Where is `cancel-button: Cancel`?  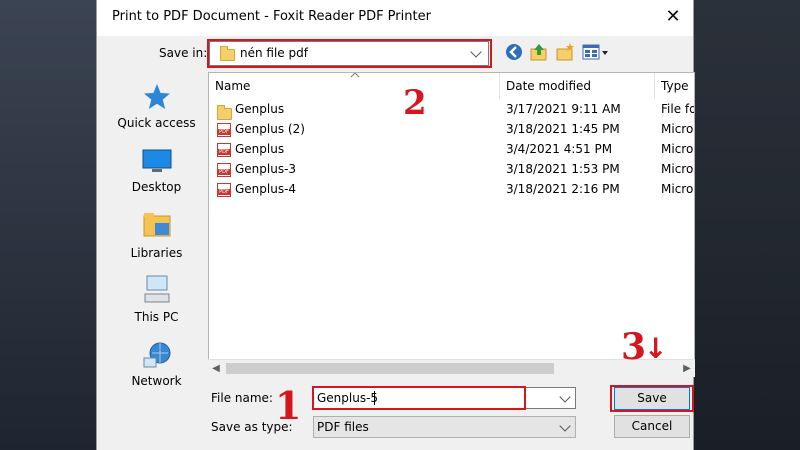
cancel-button: Cancel is located at coordinates (652, 426).